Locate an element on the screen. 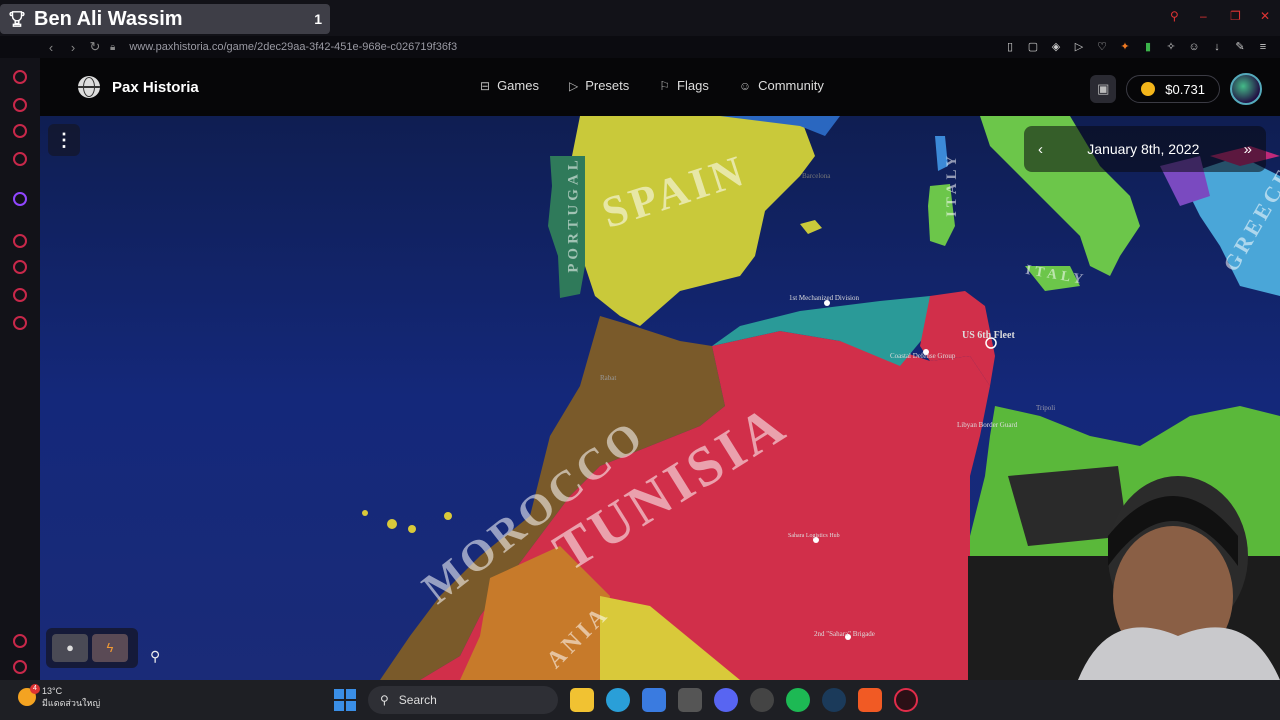 The image size is (1280, 720). nav-presets-label: Presets is located at coordinates (607, 85).